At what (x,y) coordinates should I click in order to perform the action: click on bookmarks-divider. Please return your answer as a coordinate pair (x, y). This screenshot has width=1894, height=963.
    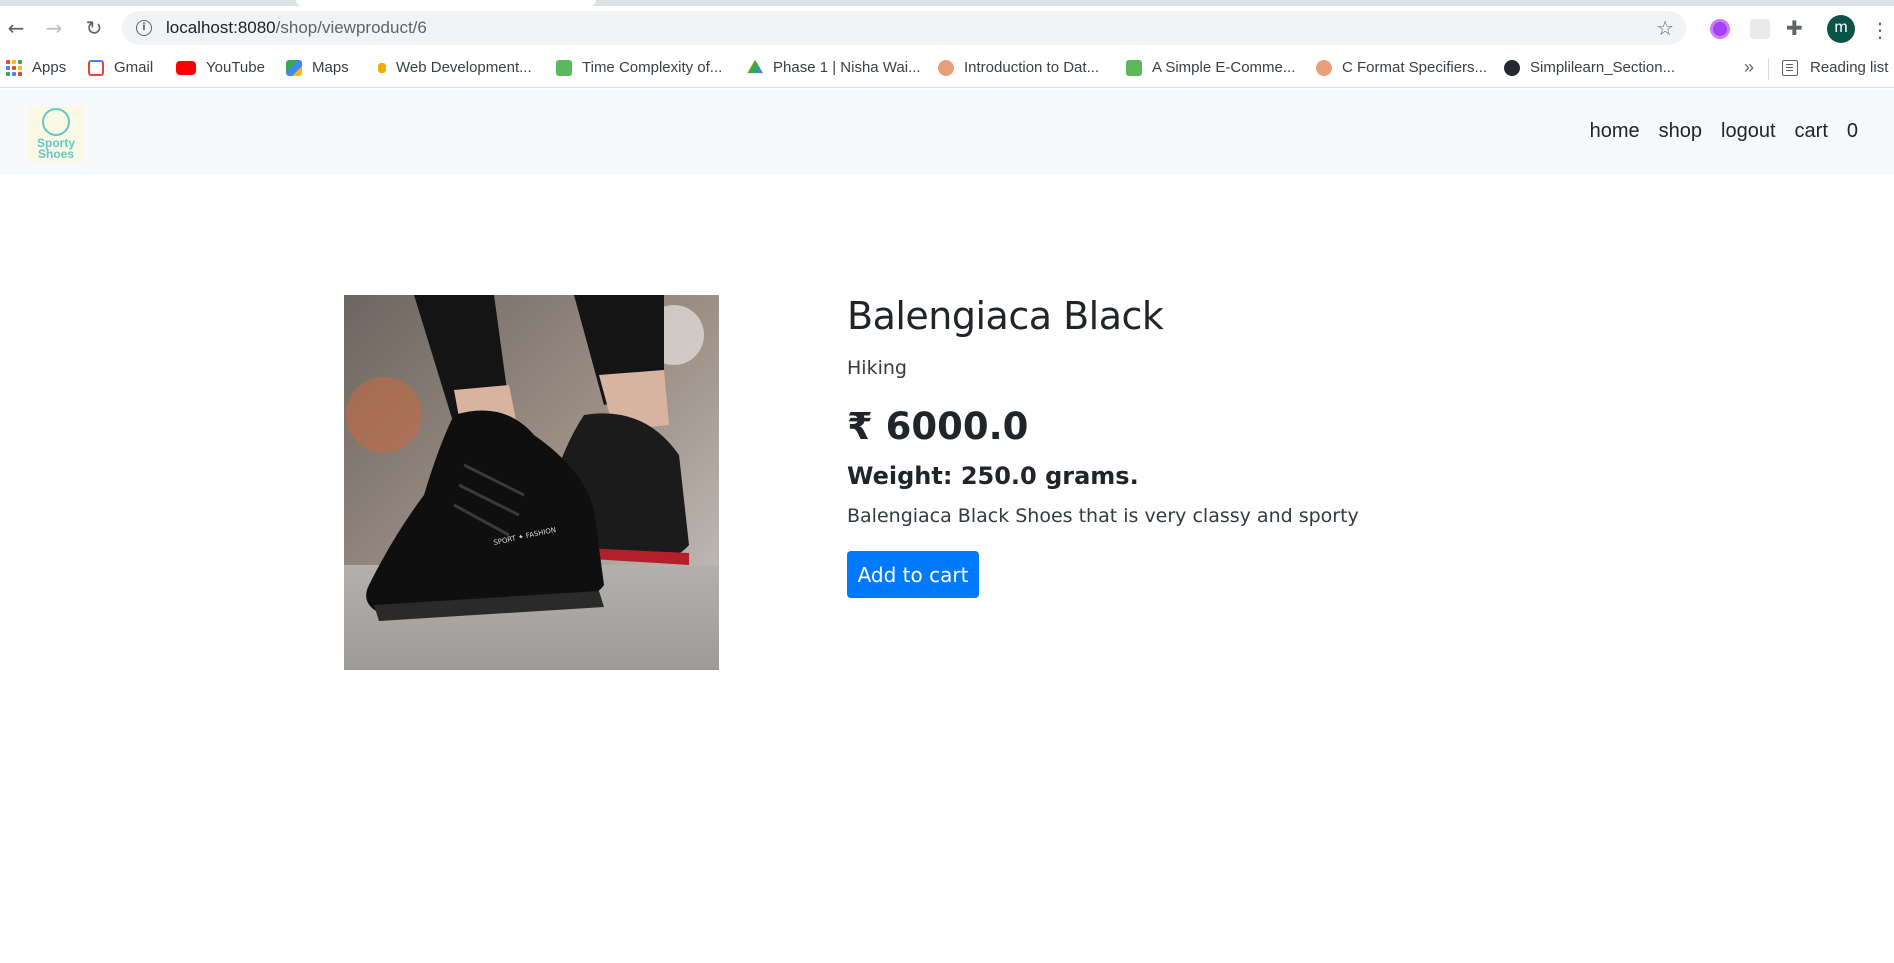
    Looking at the image, I should click on (1768, 69).